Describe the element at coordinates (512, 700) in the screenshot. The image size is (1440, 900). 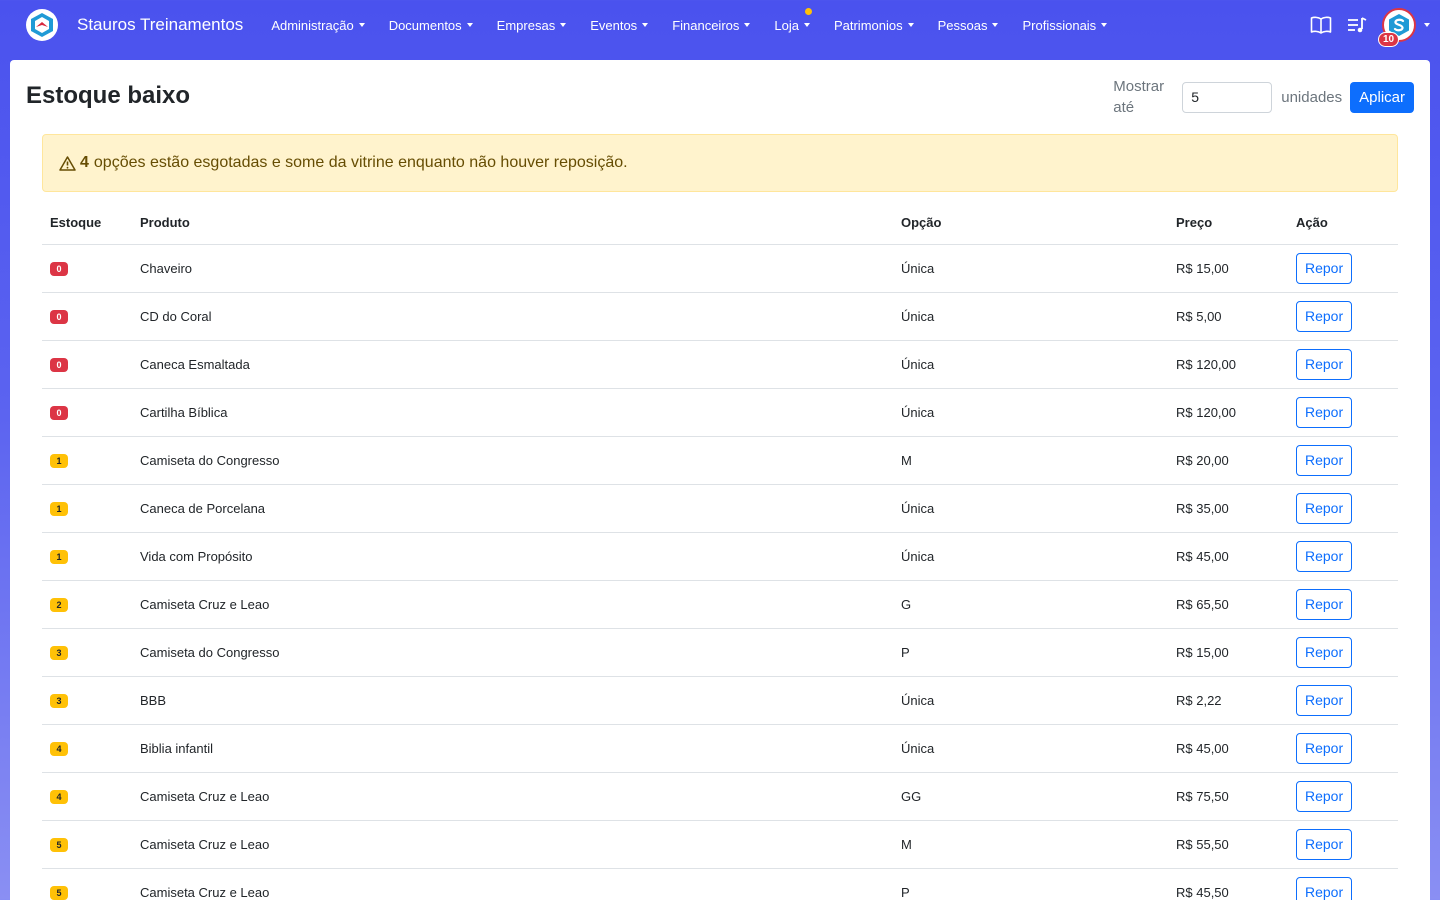
I see `product-cell: BBB` at that location.